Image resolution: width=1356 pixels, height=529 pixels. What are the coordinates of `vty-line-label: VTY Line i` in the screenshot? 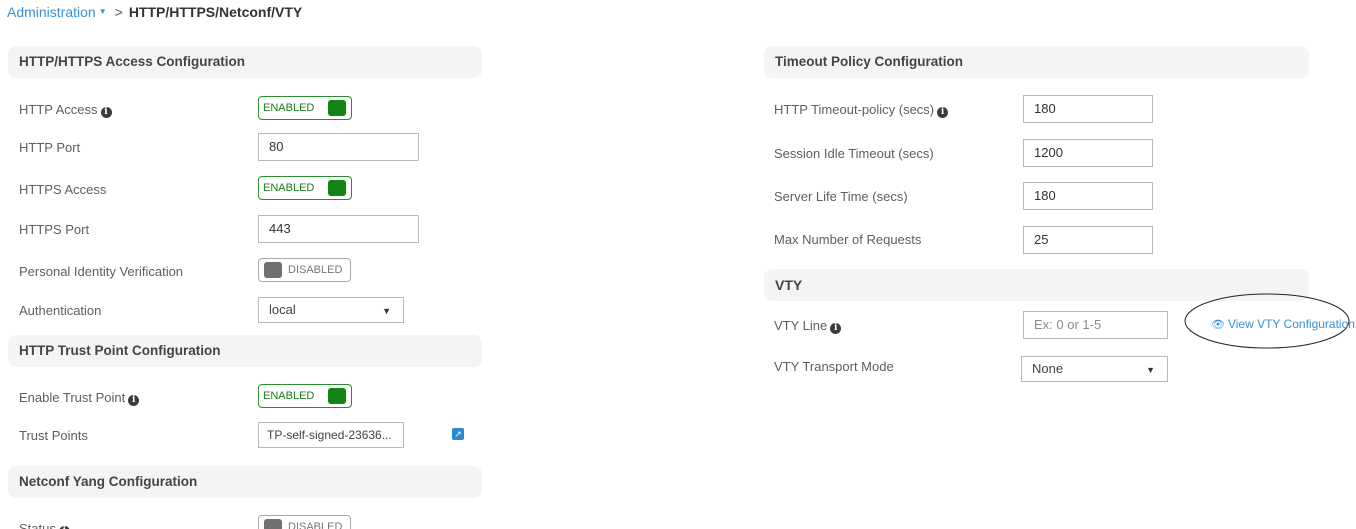 It's located at (808, 326).